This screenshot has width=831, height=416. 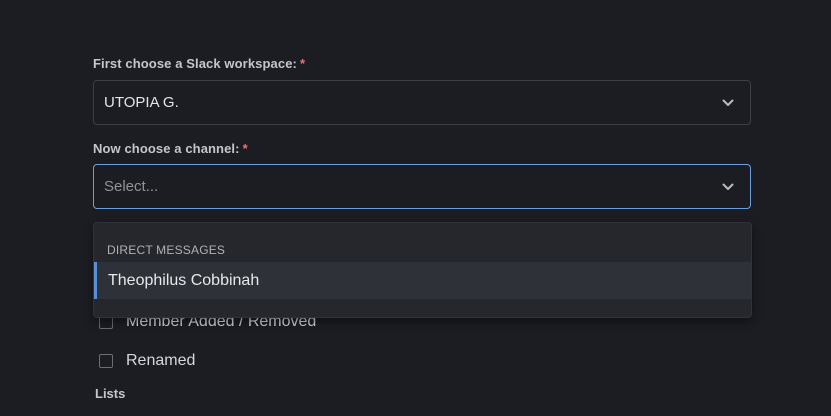 I want to click on workspace-select-value: UTOPIA G., so click(x=141, y=102).